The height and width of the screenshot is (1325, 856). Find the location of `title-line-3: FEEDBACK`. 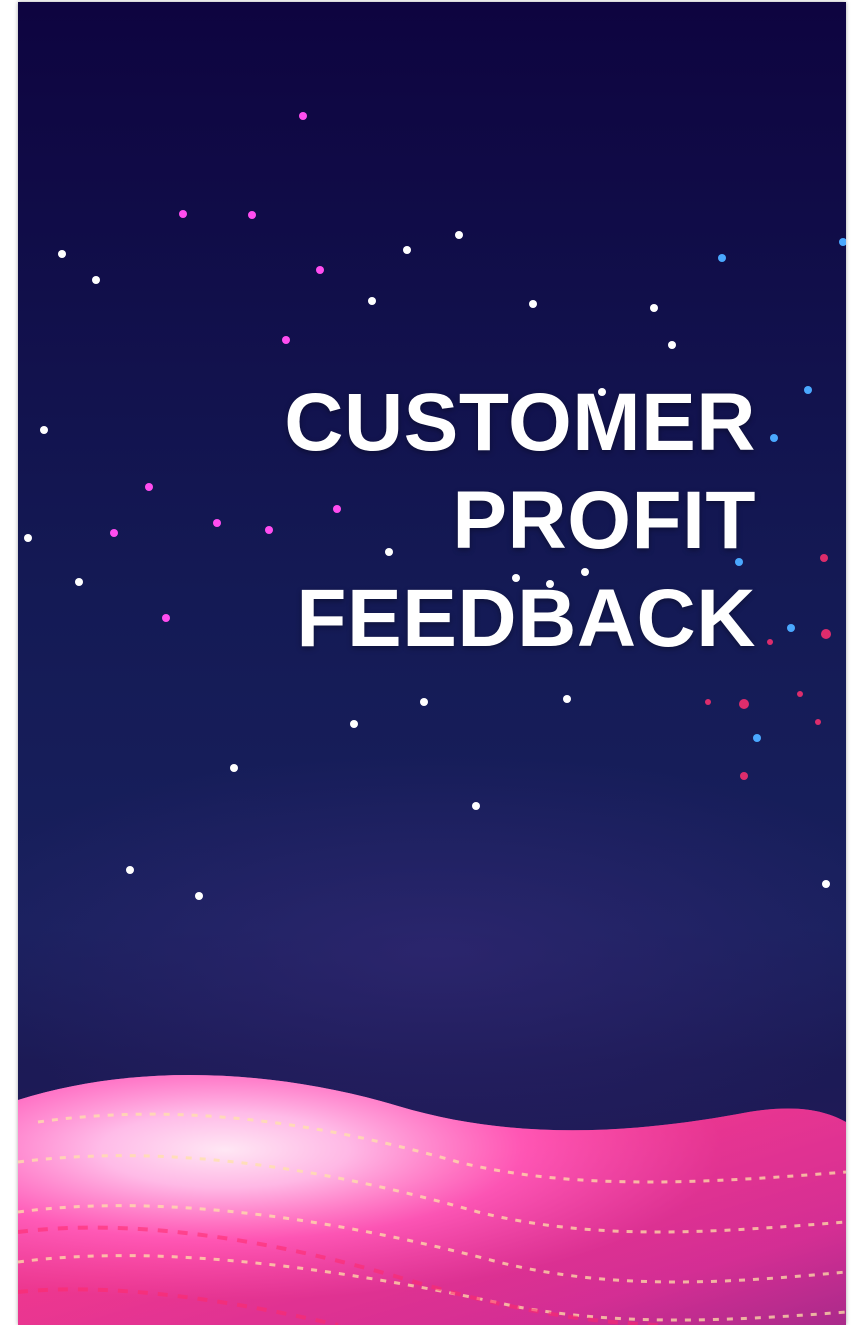

title-line-3: FEEDBACK is located at coordinates (526, 618).